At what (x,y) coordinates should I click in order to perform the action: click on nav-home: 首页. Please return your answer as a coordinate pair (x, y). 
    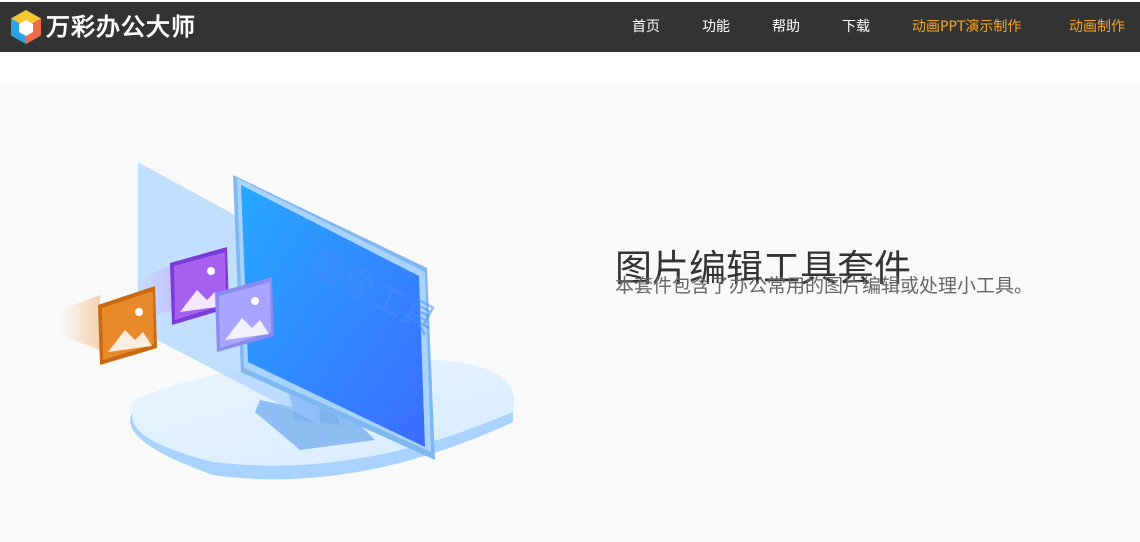
    Looking at the image, I should click on (646, 27).